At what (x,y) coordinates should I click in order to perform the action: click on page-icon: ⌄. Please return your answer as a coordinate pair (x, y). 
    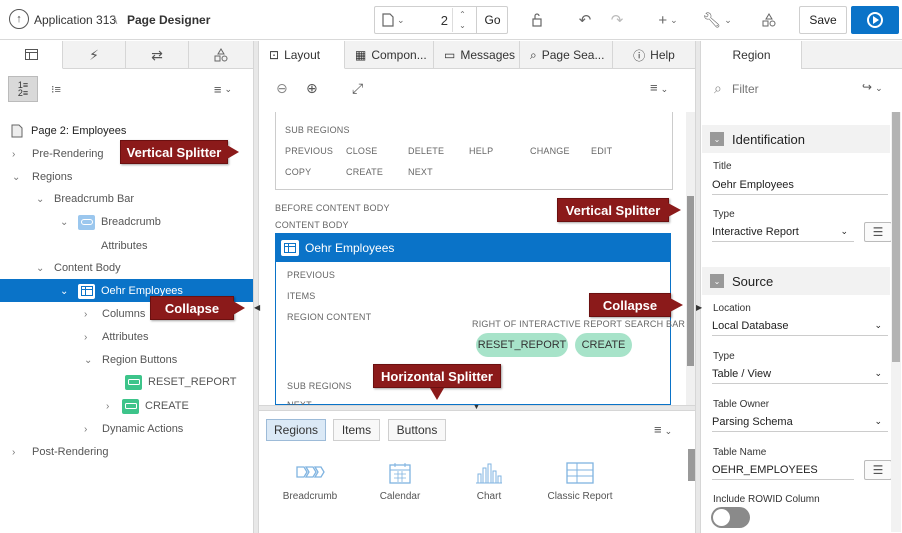
    Looking at the image, I should click on (395, 20).